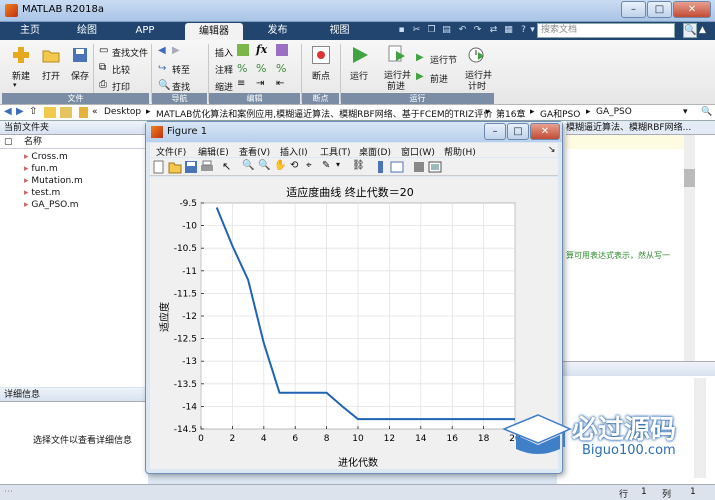  Describe the element at coordinates (606, 30) in the screenshot. I see `search-docs-input: 搜索文档` at that location.